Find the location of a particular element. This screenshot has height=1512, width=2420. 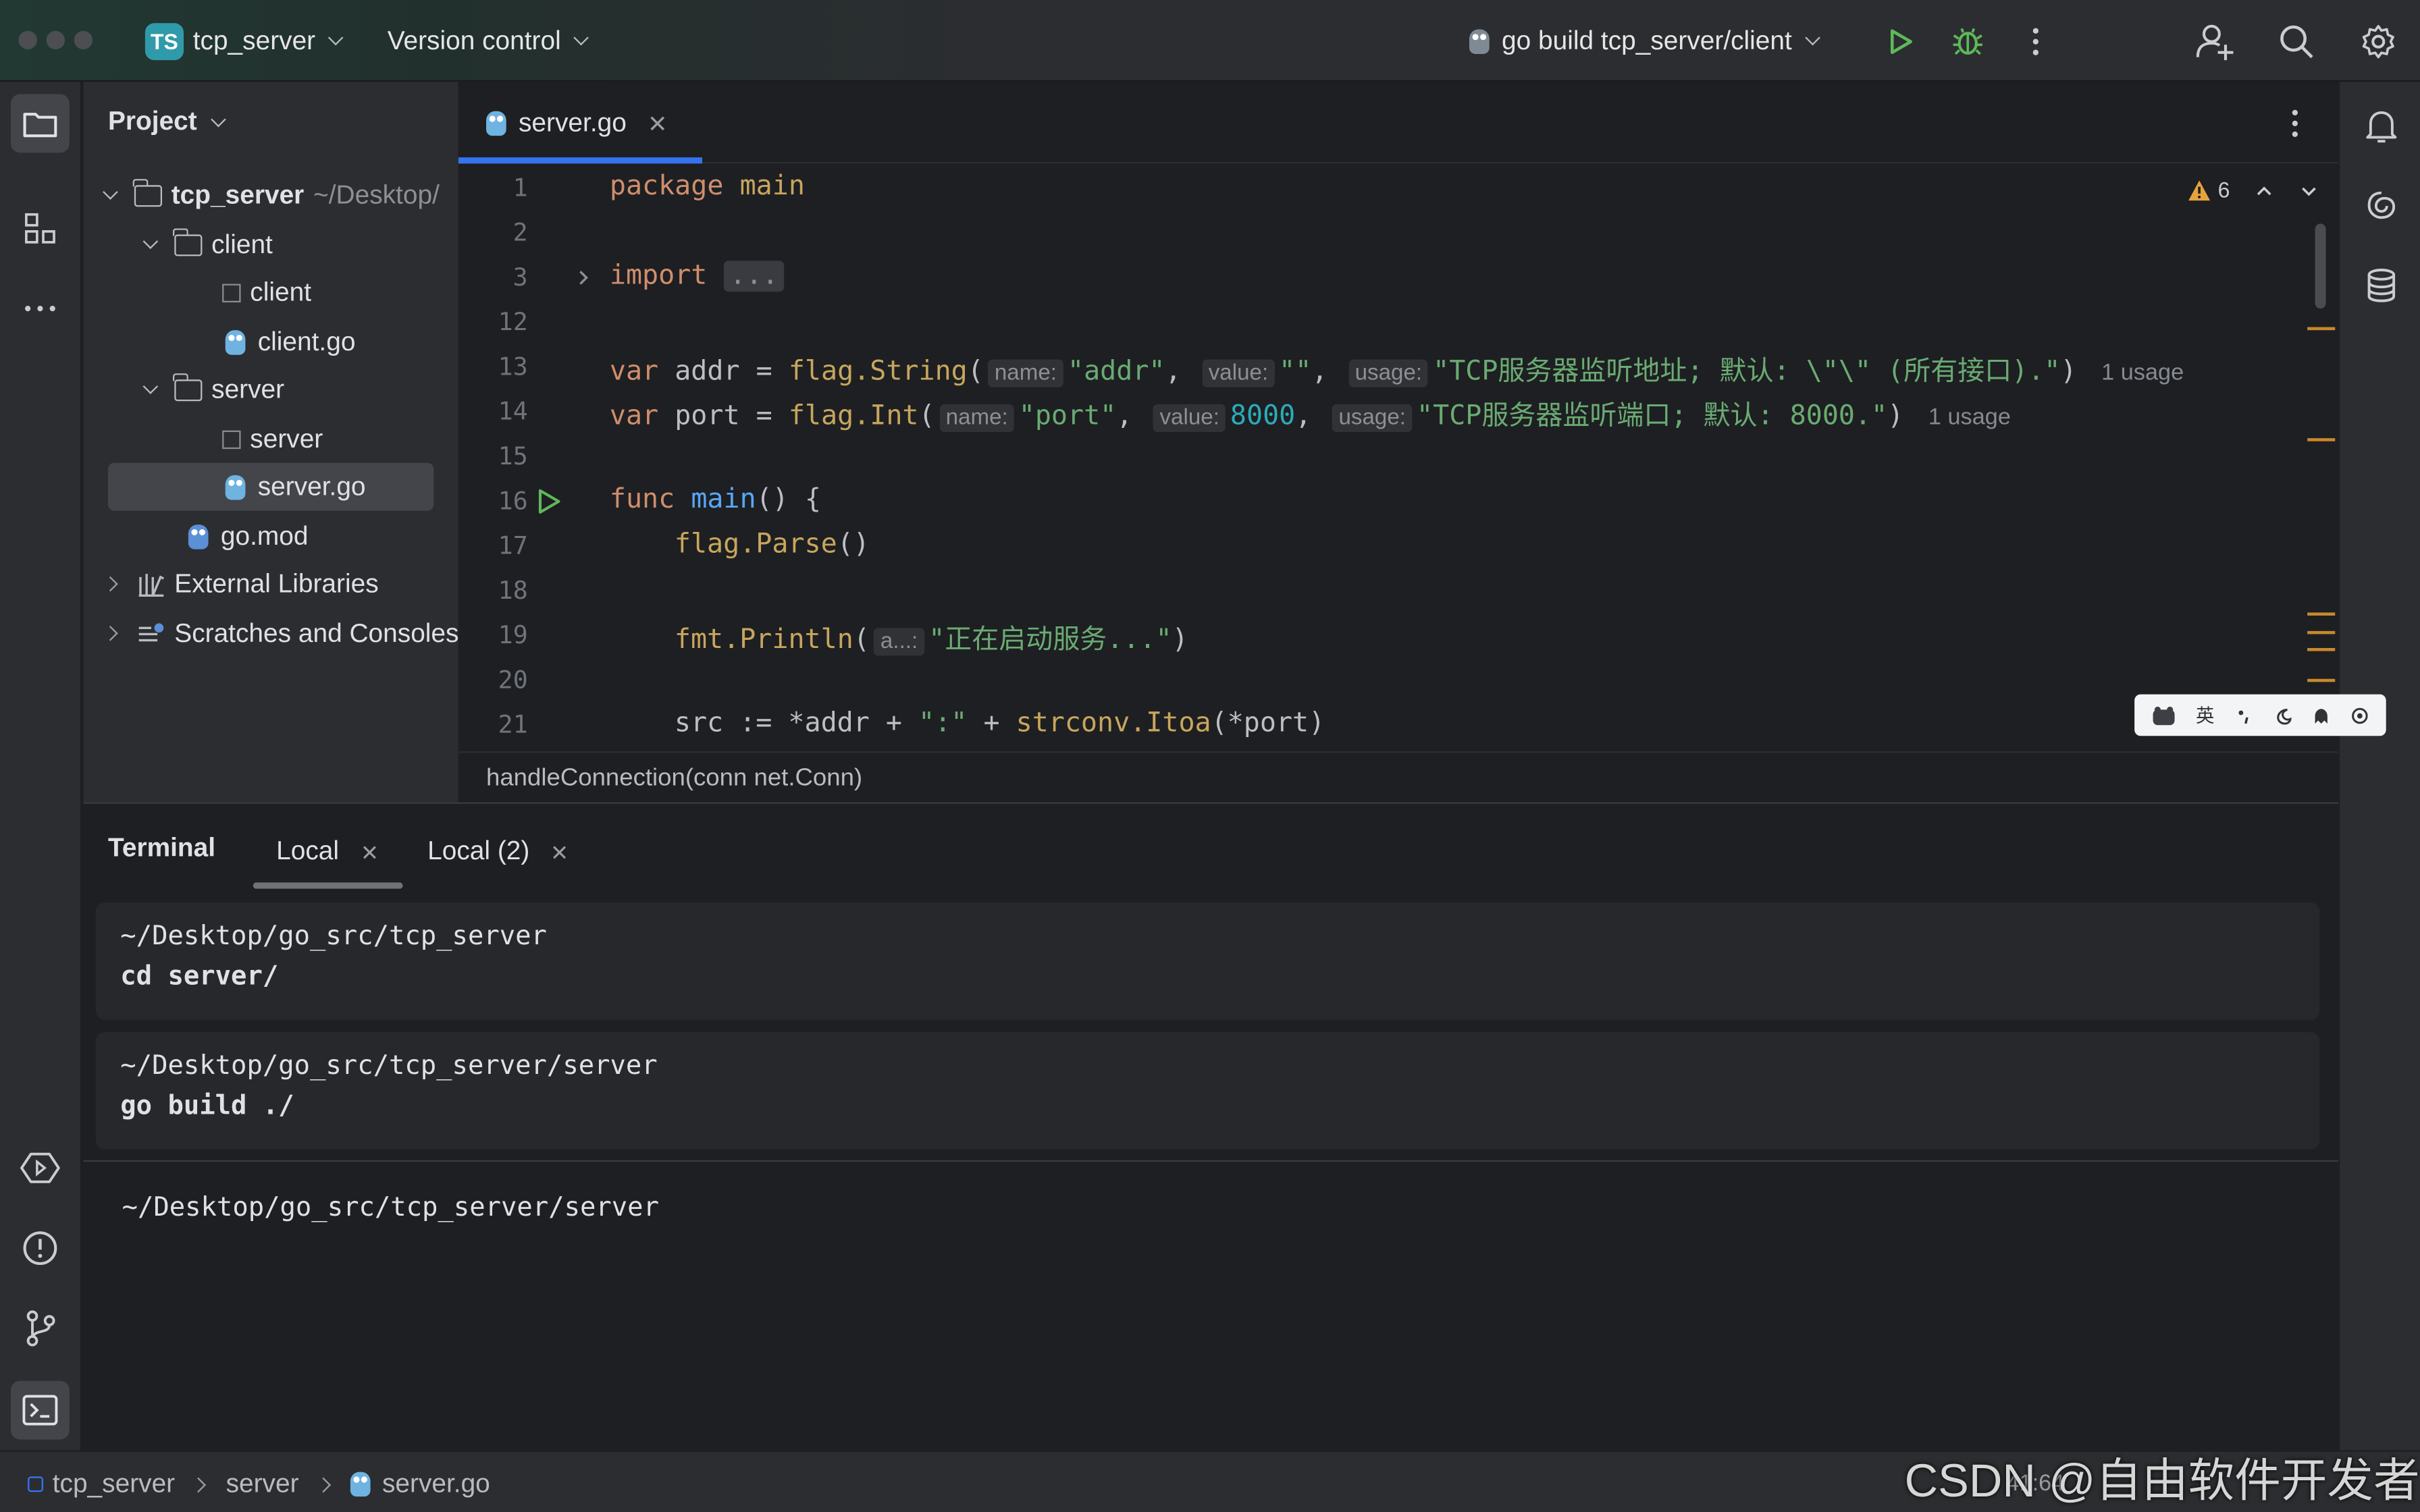

terminal-prompt: ~/Desktop/go_src/tcp_server/server is located at coordinates (390, 1208).